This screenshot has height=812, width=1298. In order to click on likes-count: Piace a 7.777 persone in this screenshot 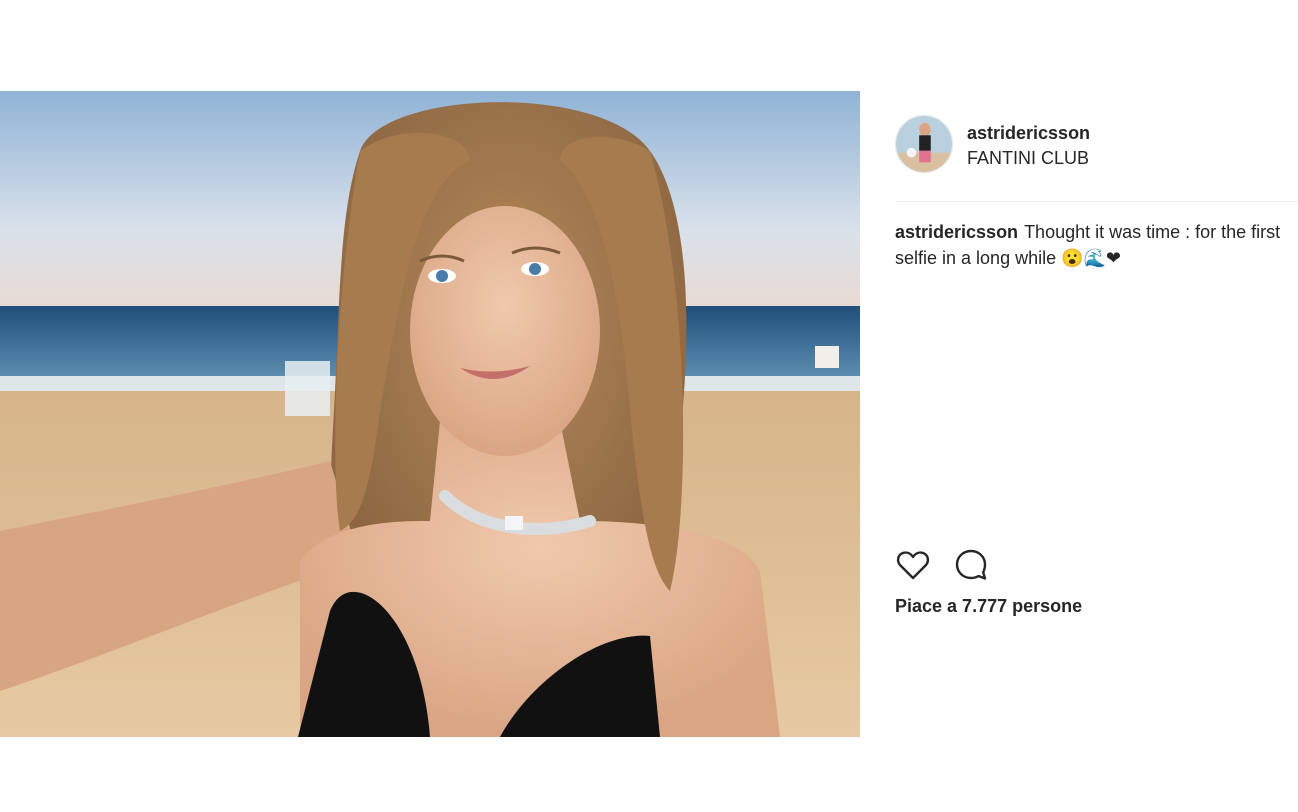, I will do `click(988, 606)`.